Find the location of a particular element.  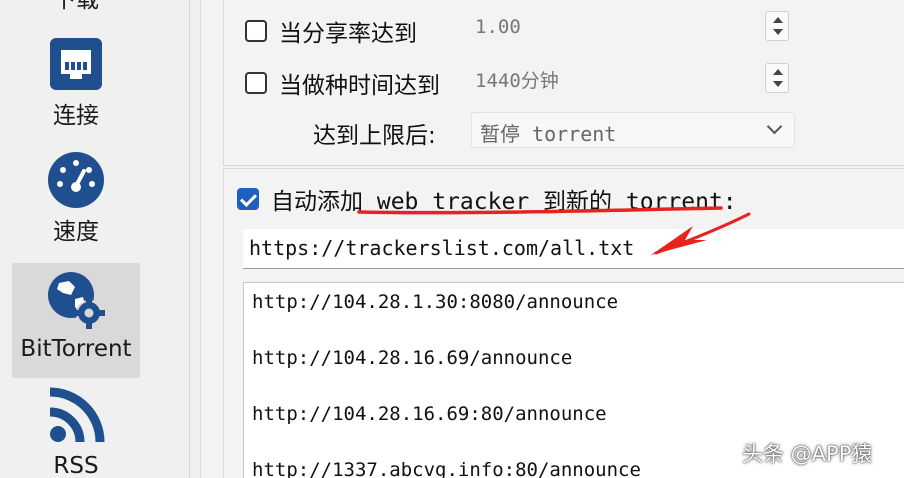

after-limit-value: 暂停 torrent is located at coordinates (548, 134).